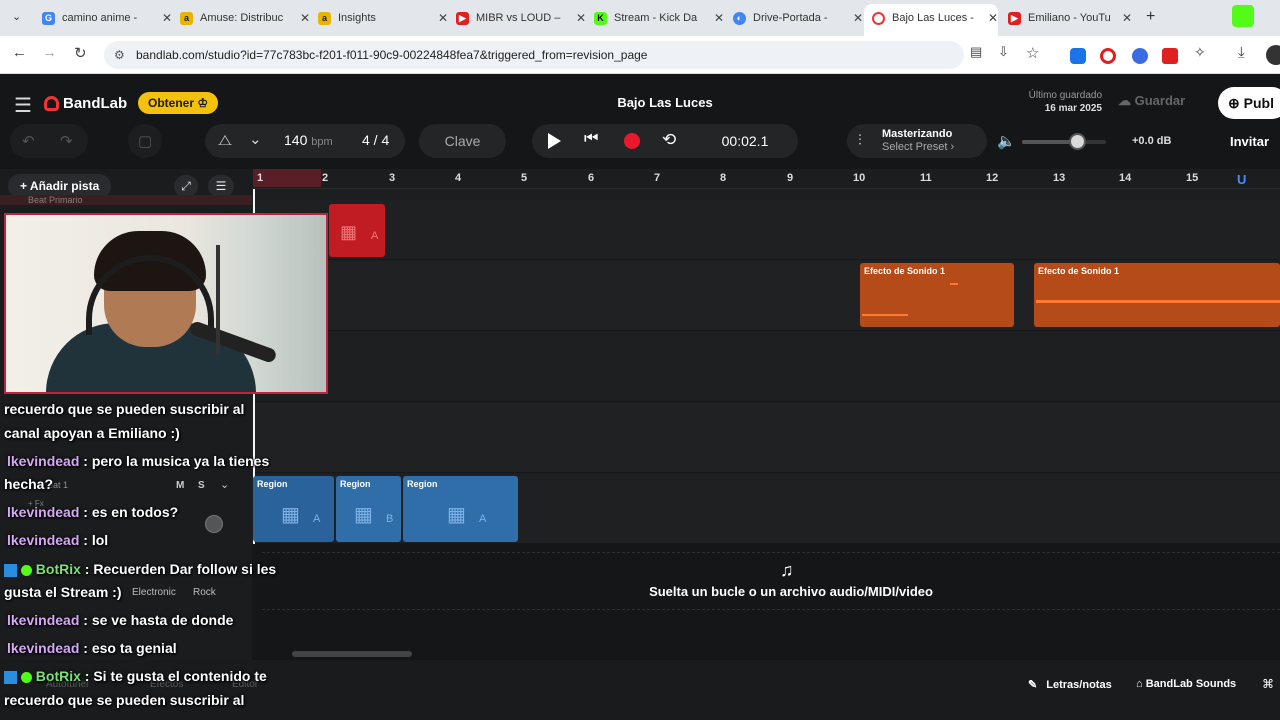 This screenshot has width=1280, height=720. I want to click on automation-button: ⤢, so click(186, 186).